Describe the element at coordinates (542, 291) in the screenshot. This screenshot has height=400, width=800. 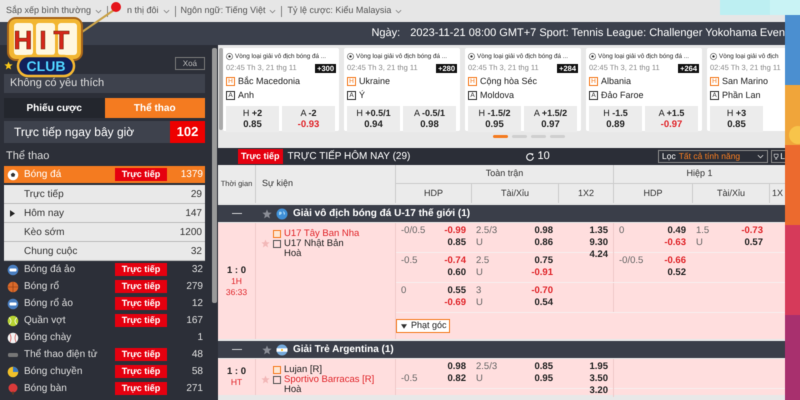
I see `odds-value: -0.70` at that location.